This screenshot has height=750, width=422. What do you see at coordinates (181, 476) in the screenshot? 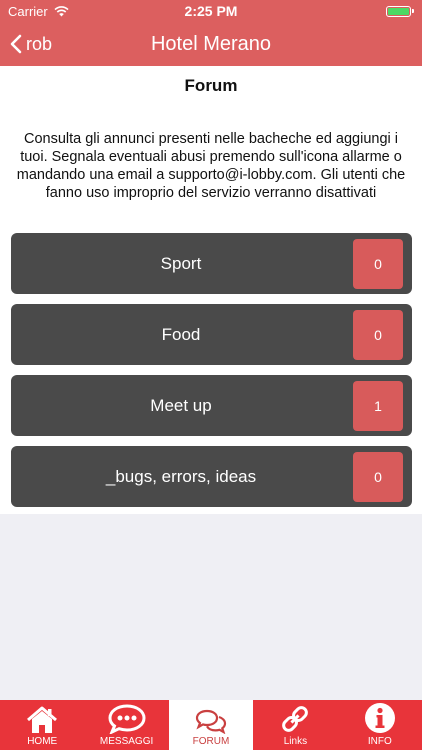
I see `forum-label: _bugs, errors, ideas` at bounding box center [181, 476].